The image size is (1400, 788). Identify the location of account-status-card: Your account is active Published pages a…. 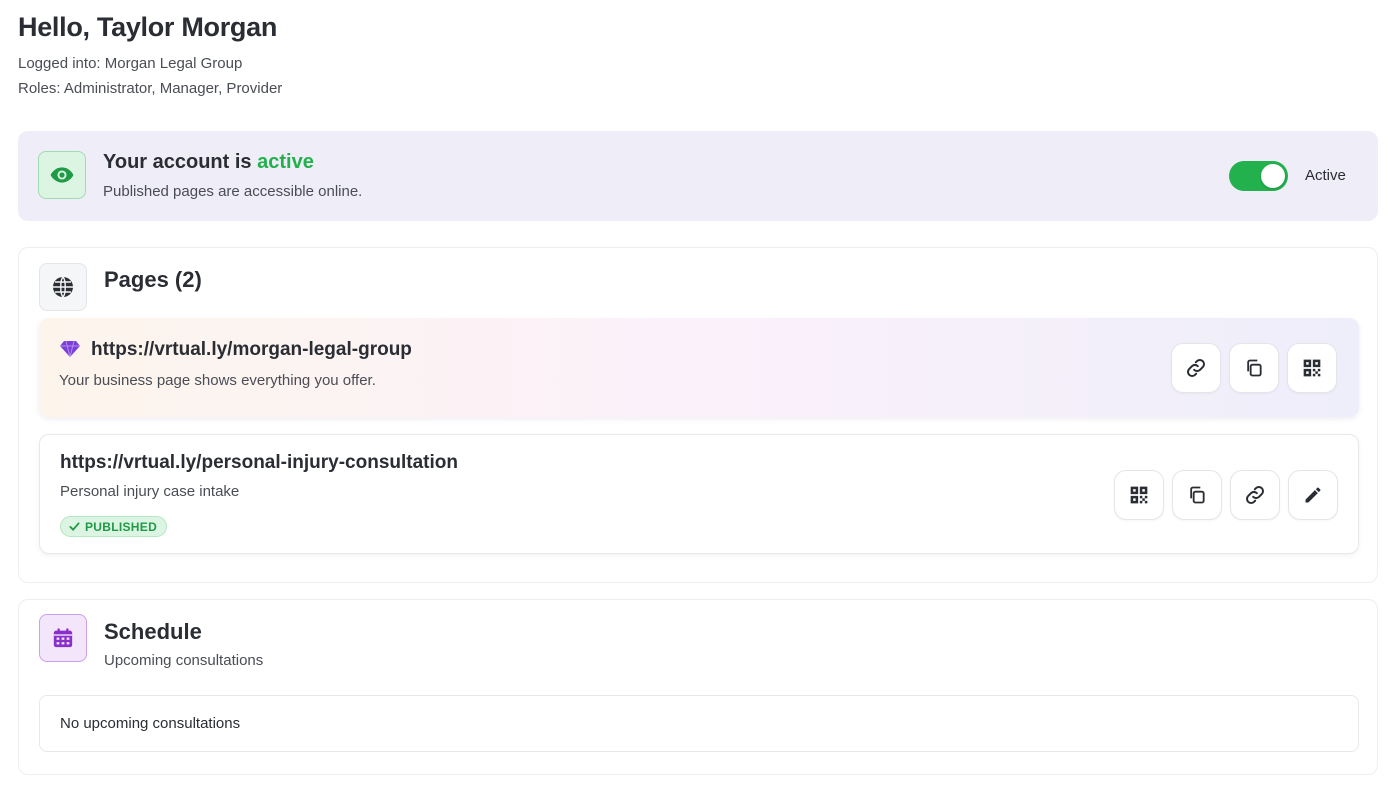
(698, 176).